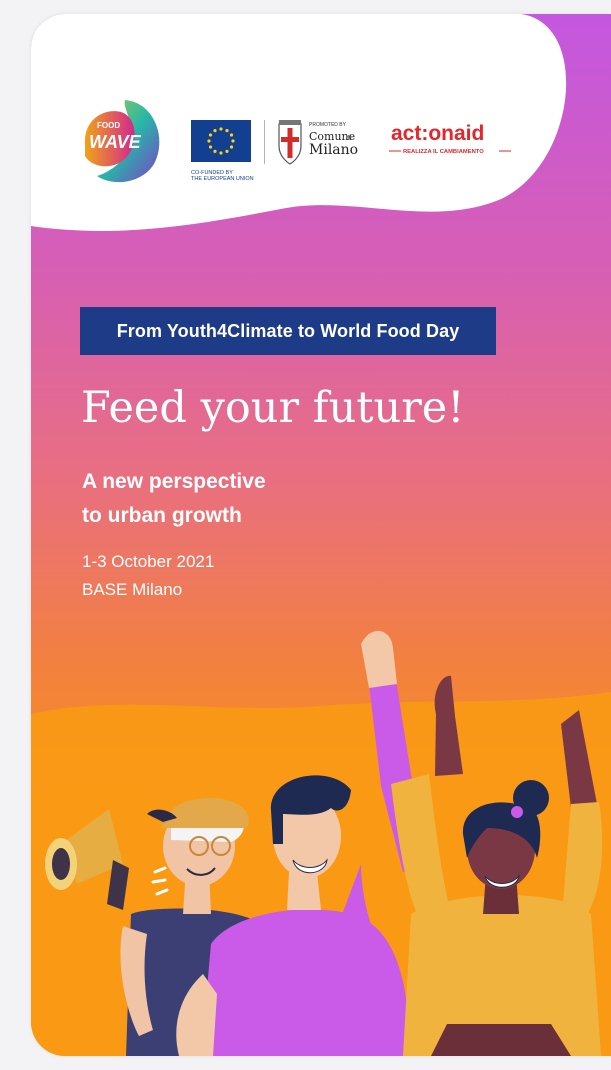 The height and width of the screenshot is (1070, 611). What do you see at coordinates (437, 133) in the screenshot?
I see `actionaid-name: act:onaid` at bounding box center [437, 133].